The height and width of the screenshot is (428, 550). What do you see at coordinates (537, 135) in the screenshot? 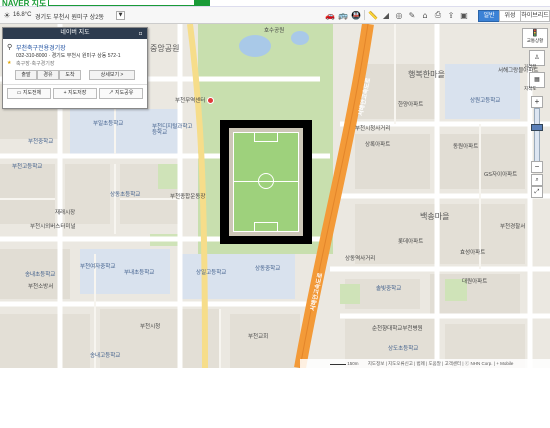
I see `zoom-slider` at bounding box center [537, 135].